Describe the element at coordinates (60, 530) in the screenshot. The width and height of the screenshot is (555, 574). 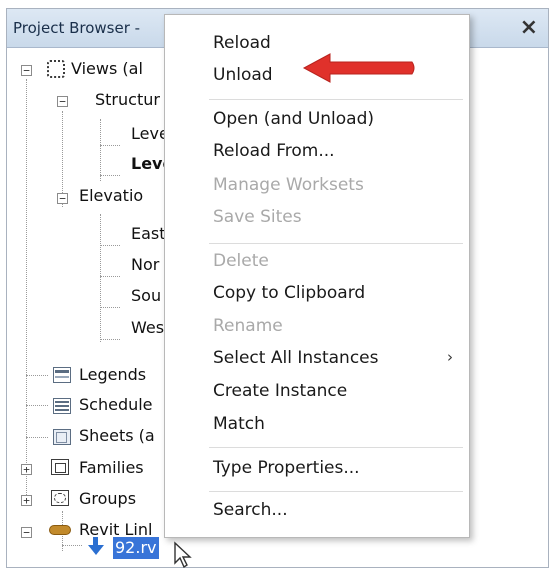
I see `revit-link-icon` at that location.